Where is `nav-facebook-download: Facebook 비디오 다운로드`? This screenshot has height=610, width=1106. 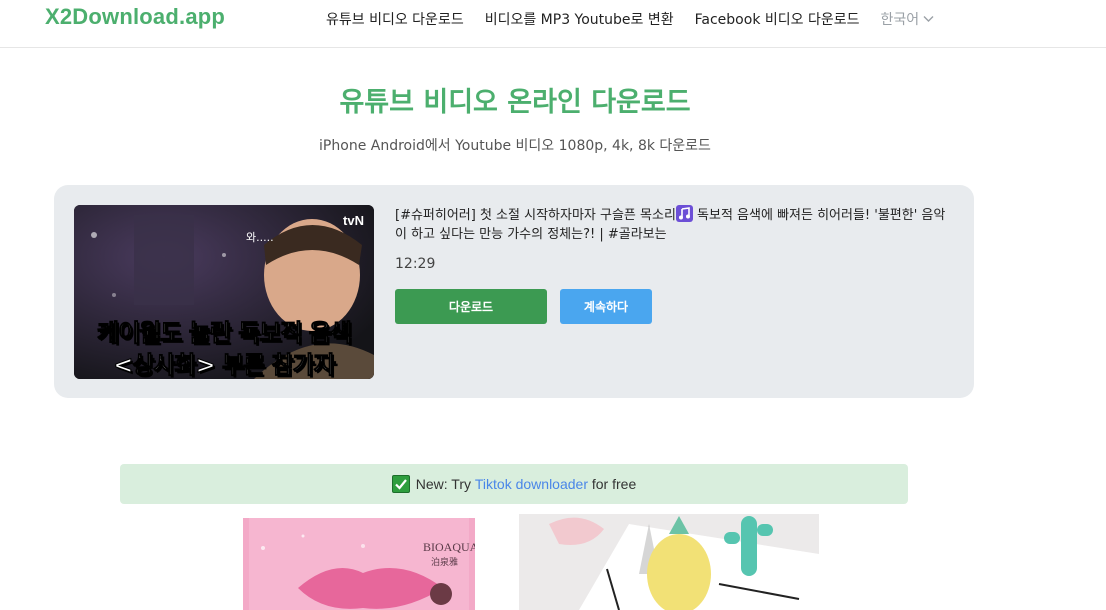
nav-facebook-download: Facebook 비디오 다운로드 is located at coordinates (777, 19).